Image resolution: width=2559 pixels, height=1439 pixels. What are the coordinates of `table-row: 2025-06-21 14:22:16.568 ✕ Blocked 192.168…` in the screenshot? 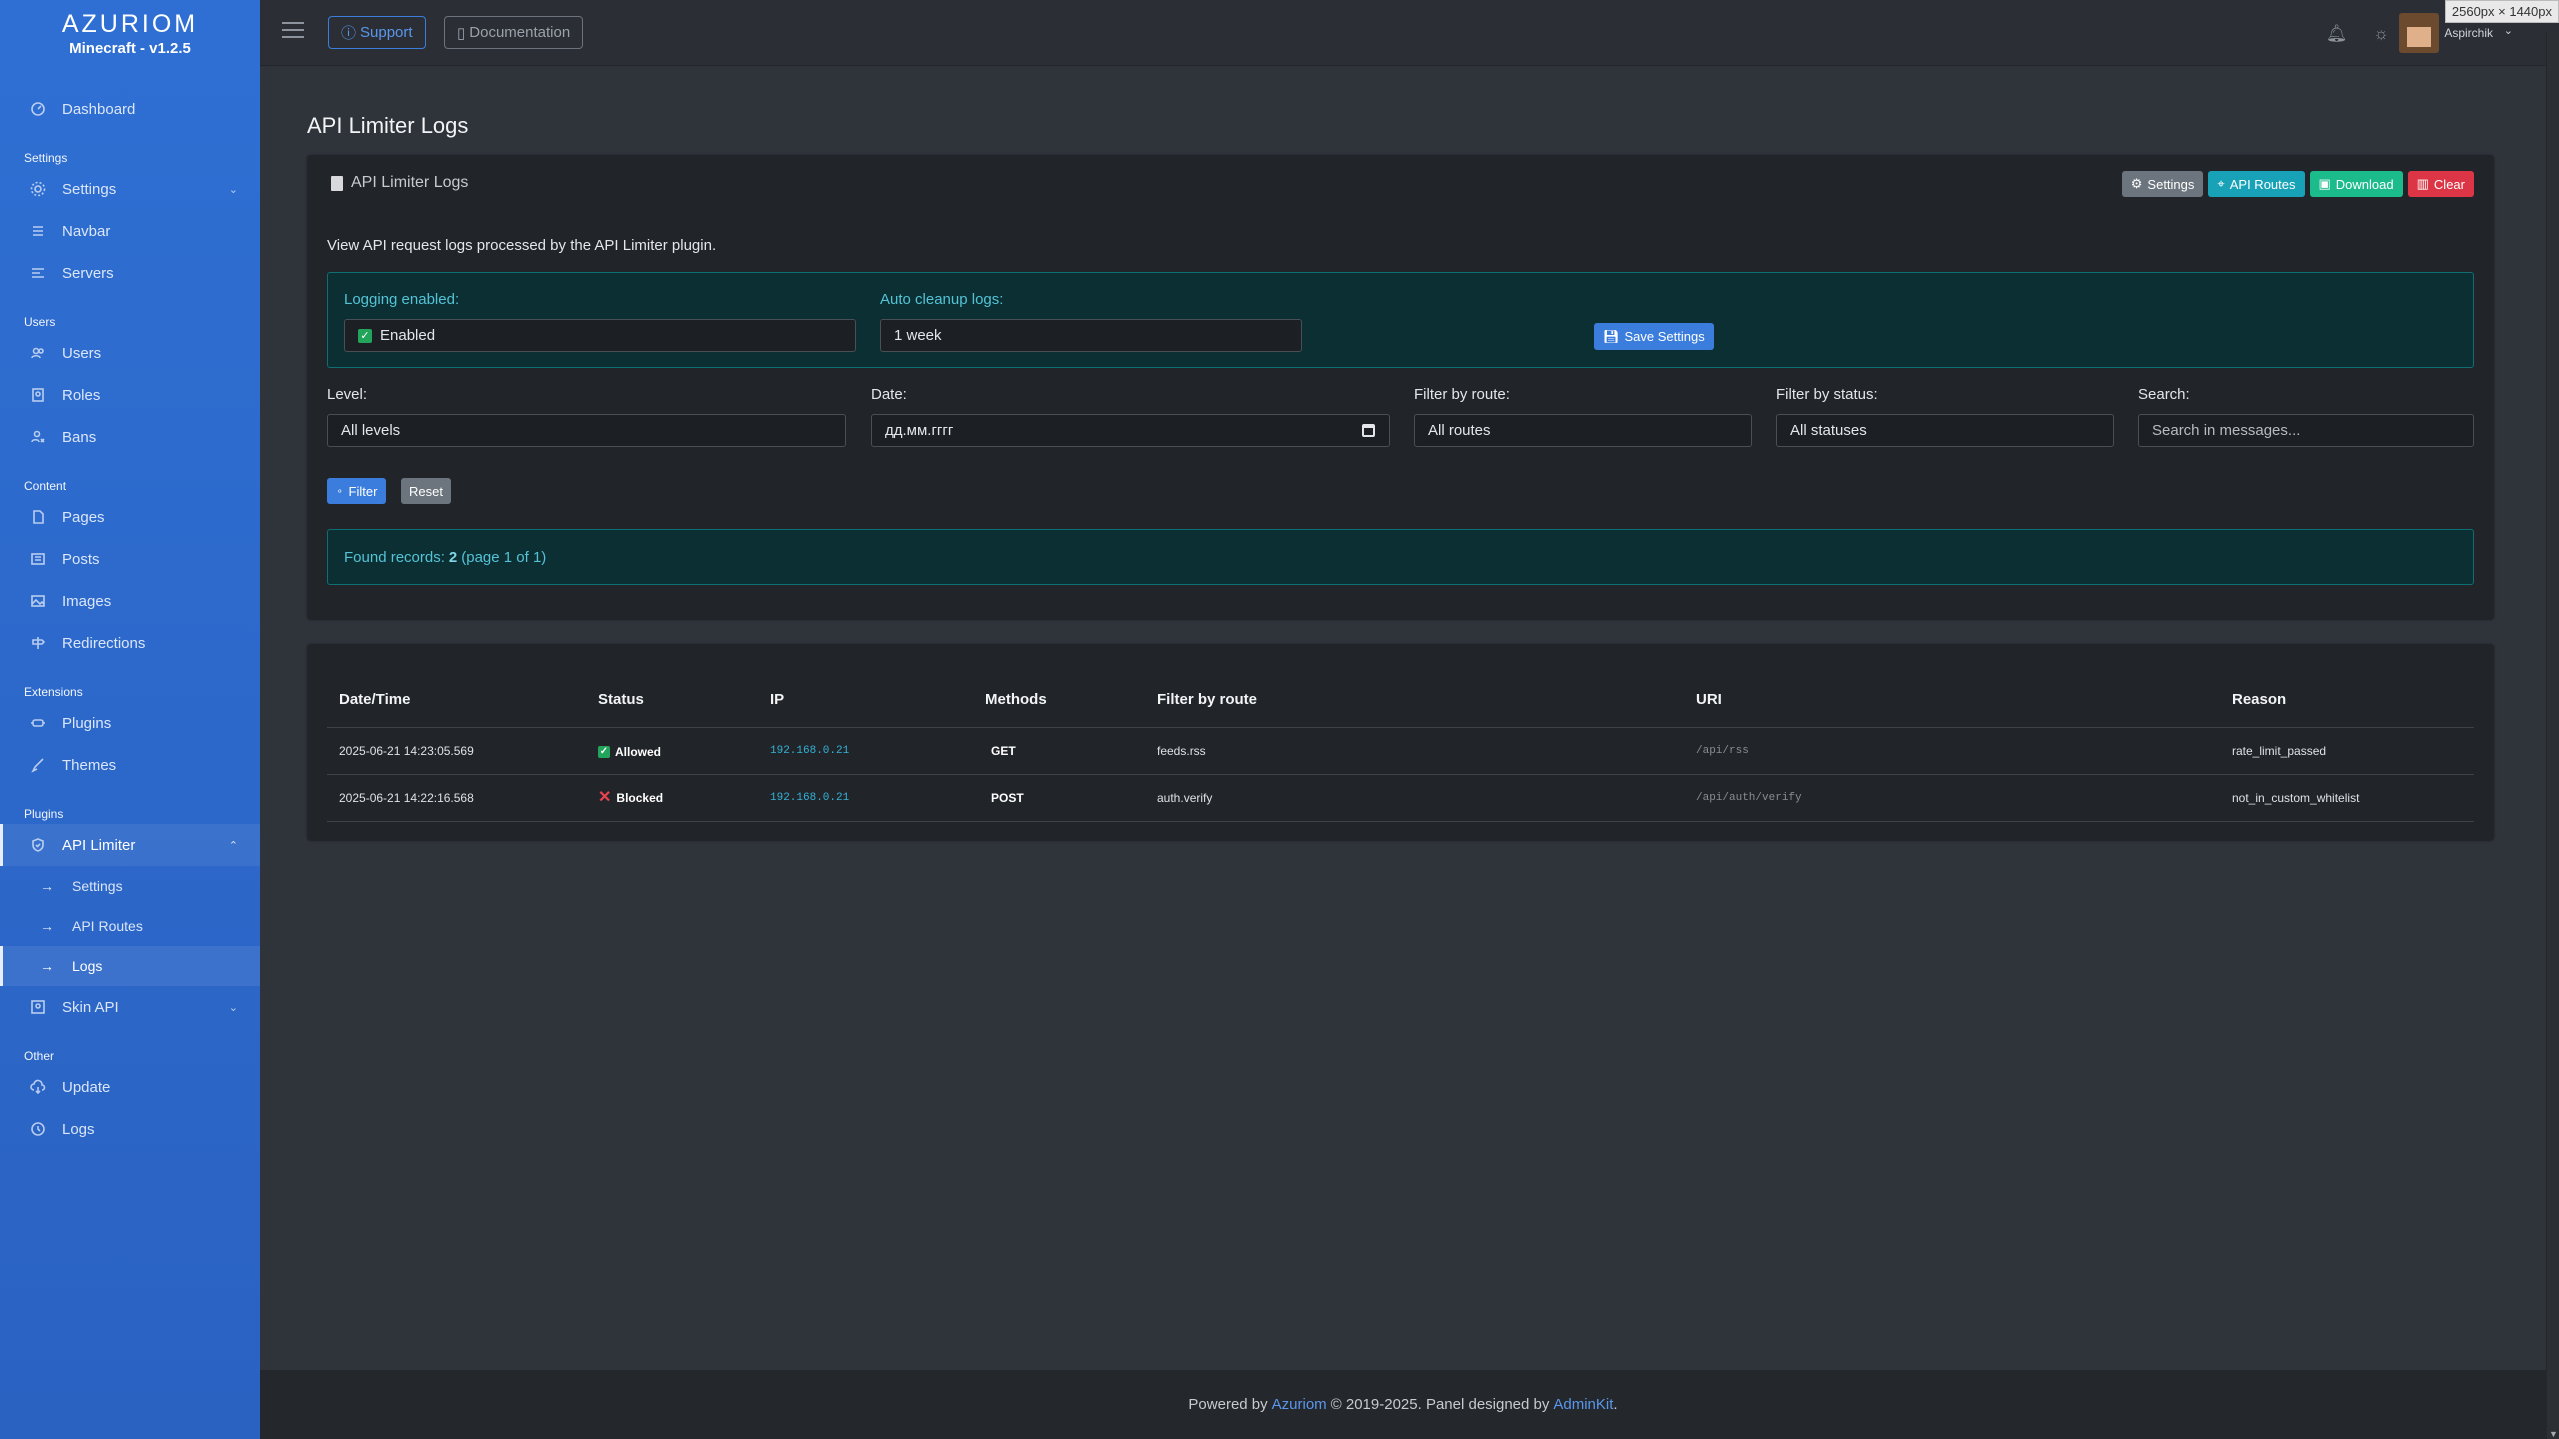 It's located at (1400, 798).